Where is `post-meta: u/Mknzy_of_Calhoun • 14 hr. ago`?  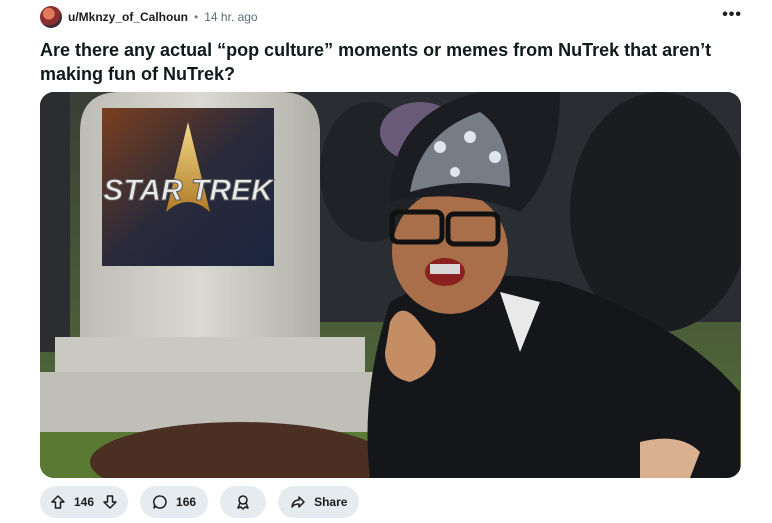
post-meta: u/Mknzy_of_Calhoun • 14 hr. ago is located at coordinates (149, 17).